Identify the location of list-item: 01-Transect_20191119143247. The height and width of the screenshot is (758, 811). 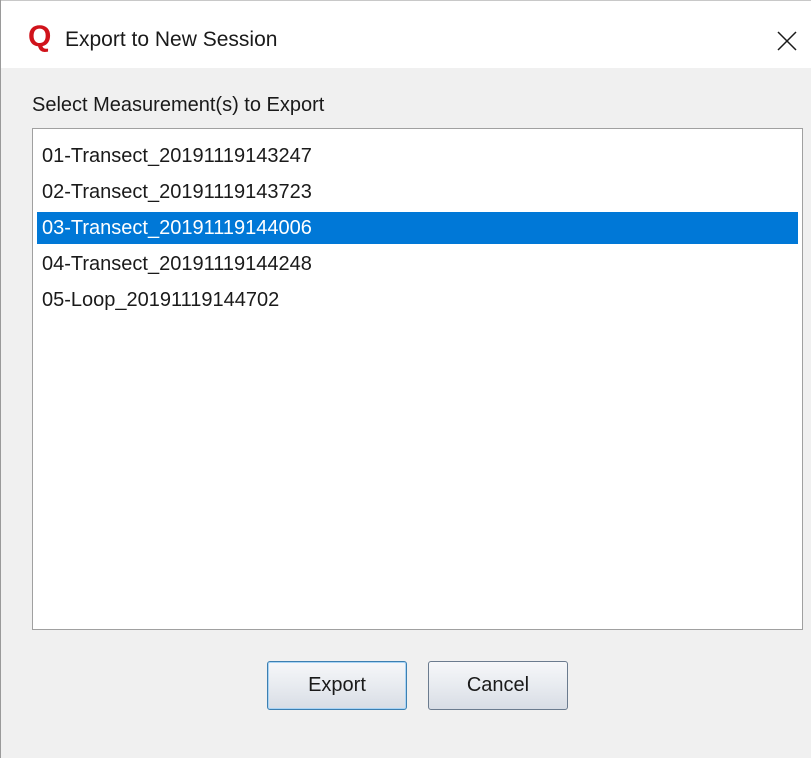
(417, 156).